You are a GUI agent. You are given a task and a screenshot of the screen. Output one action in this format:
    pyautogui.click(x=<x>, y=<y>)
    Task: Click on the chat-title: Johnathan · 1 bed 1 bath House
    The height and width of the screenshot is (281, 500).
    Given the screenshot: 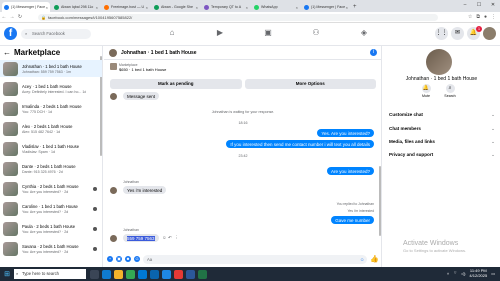 What is the action you would take?
    pyautogui.click(x=159, y=53)
    